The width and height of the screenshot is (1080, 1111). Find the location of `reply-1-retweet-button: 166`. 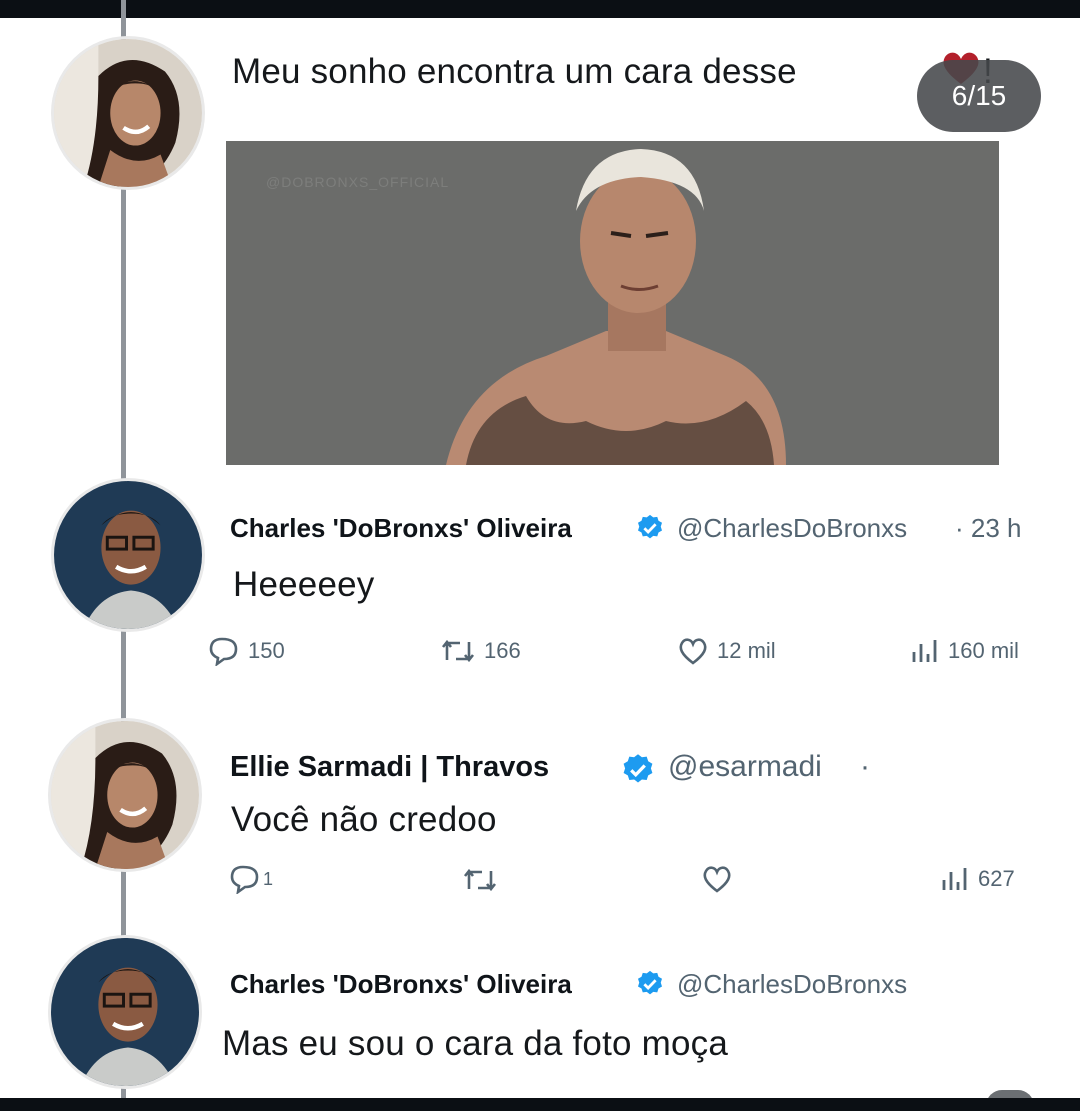

reply-1-retweet-button: 166 is located at coordinates (480, 651).